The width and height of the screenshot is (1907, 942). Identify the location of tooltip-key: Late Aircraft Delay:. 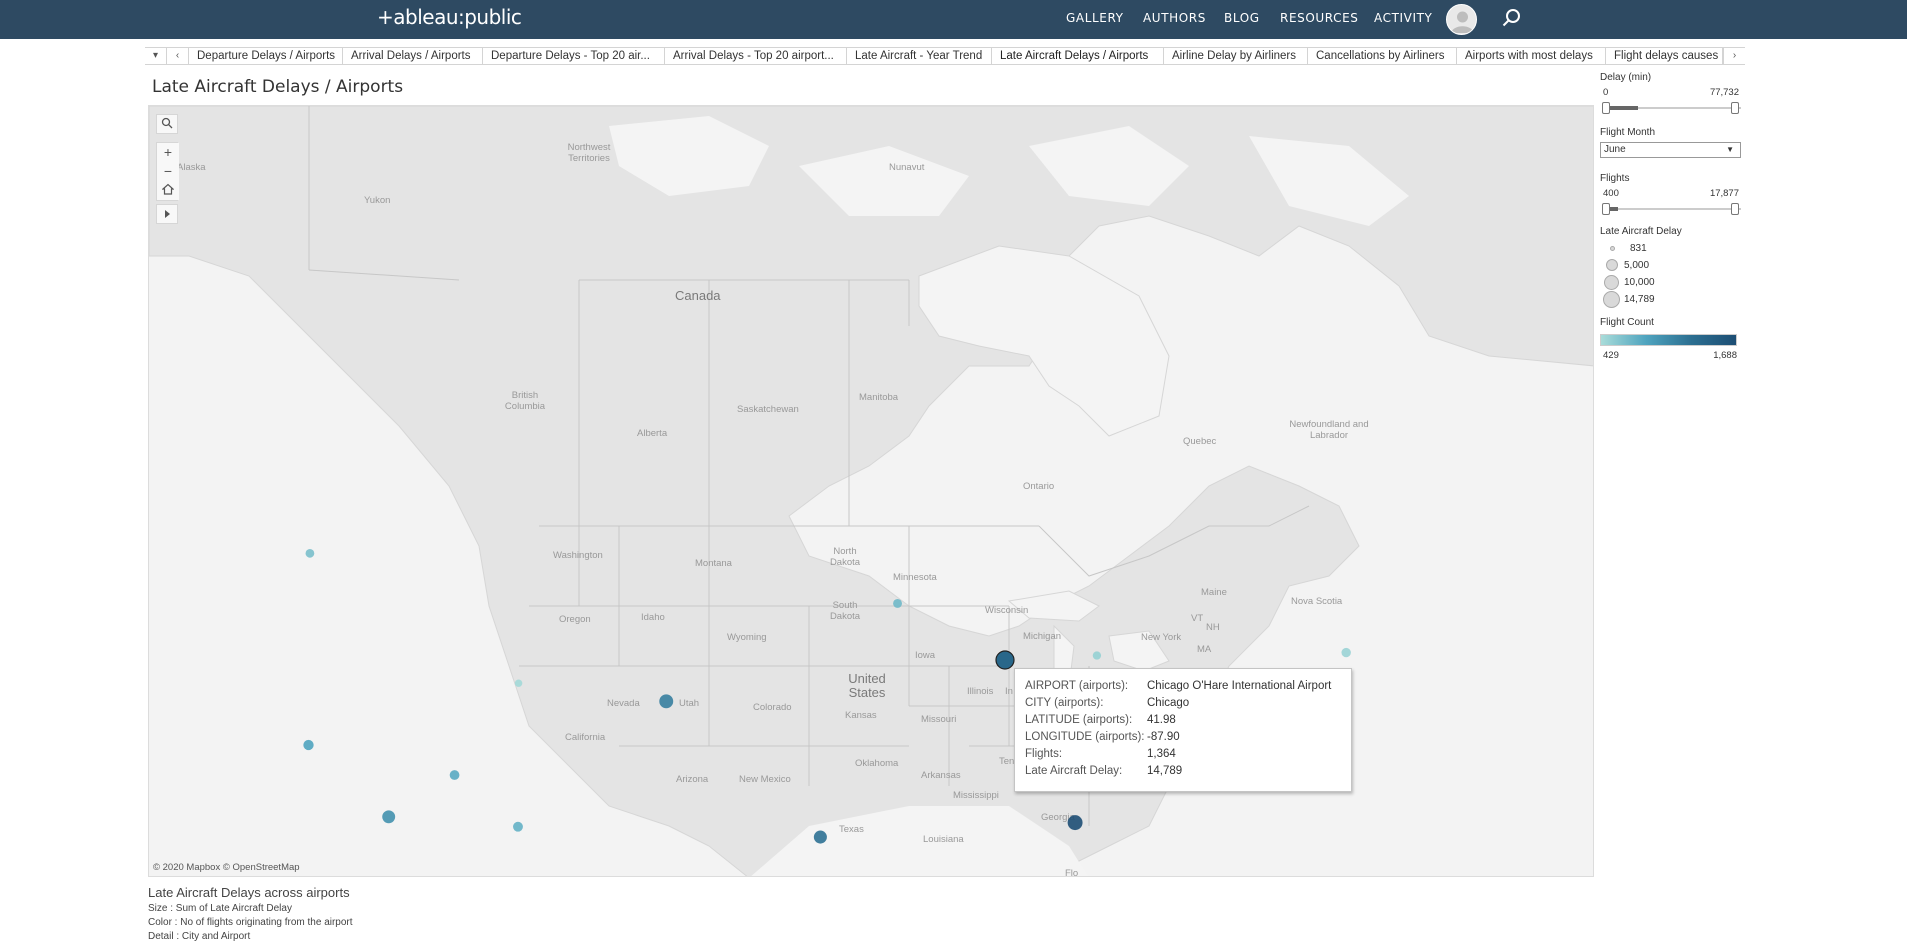
(1074, 771).